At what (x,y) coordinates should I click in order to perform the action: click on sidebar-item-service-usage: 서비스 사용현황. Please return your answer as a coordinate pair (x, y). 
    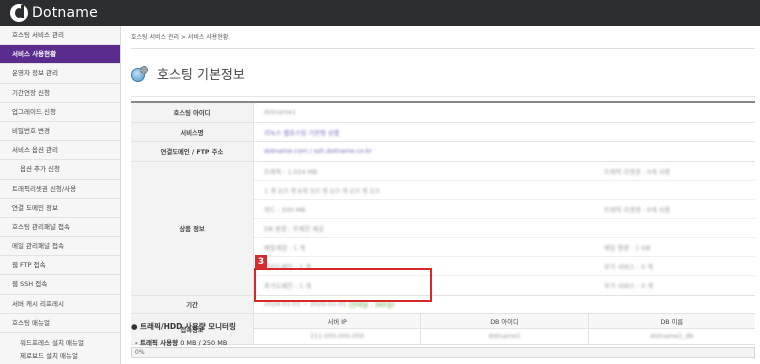
    Looking at the image, I should click on (60, 55).